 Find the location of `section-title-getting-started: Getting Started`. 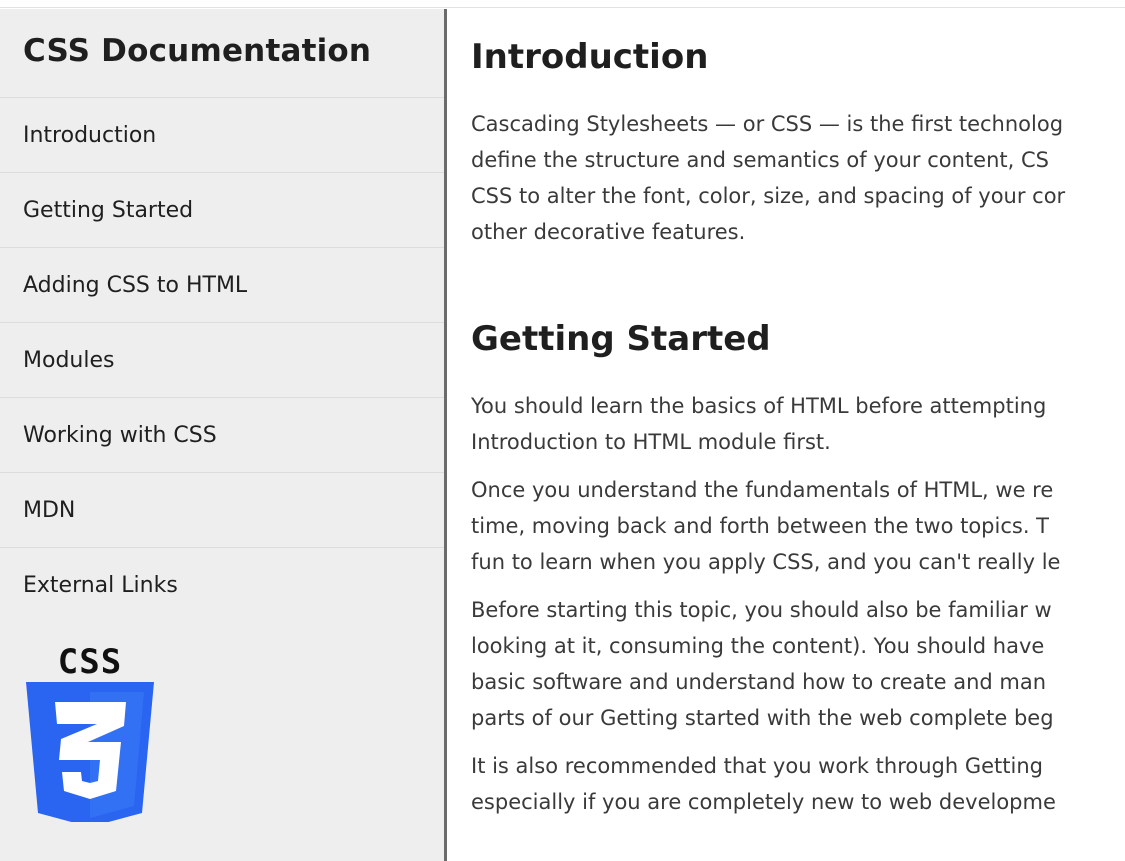

section-title-getting-started: Getting Started is located at coordinates (621, 339).